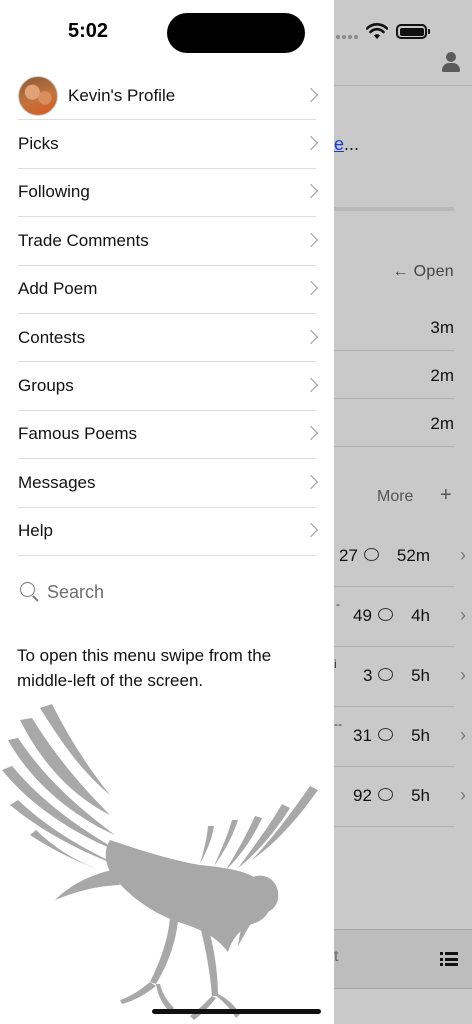  I want to click on search-placeholder: Search, so click(76, 591).